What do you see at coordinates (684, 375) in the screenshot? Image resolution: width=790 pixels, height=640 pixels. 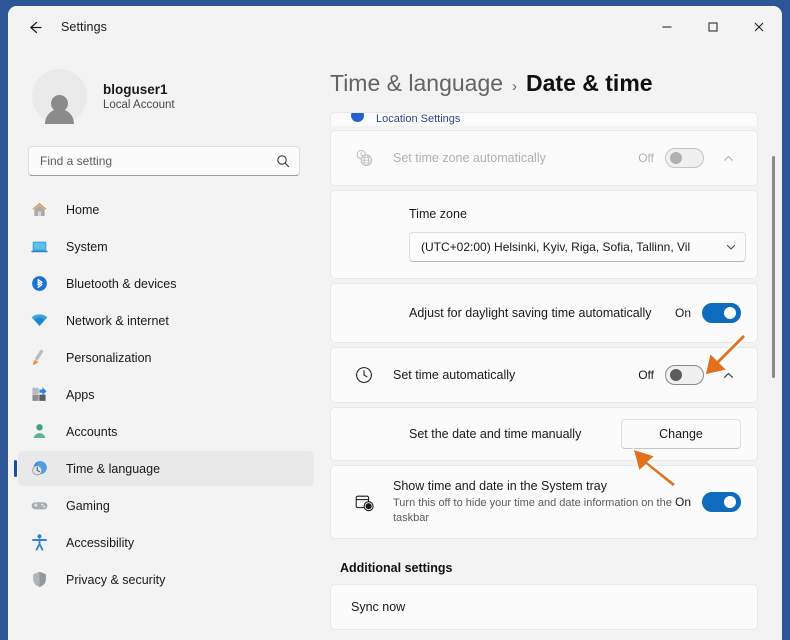 I see `set-time-auto-toggle` at bounding box center [684, 375].